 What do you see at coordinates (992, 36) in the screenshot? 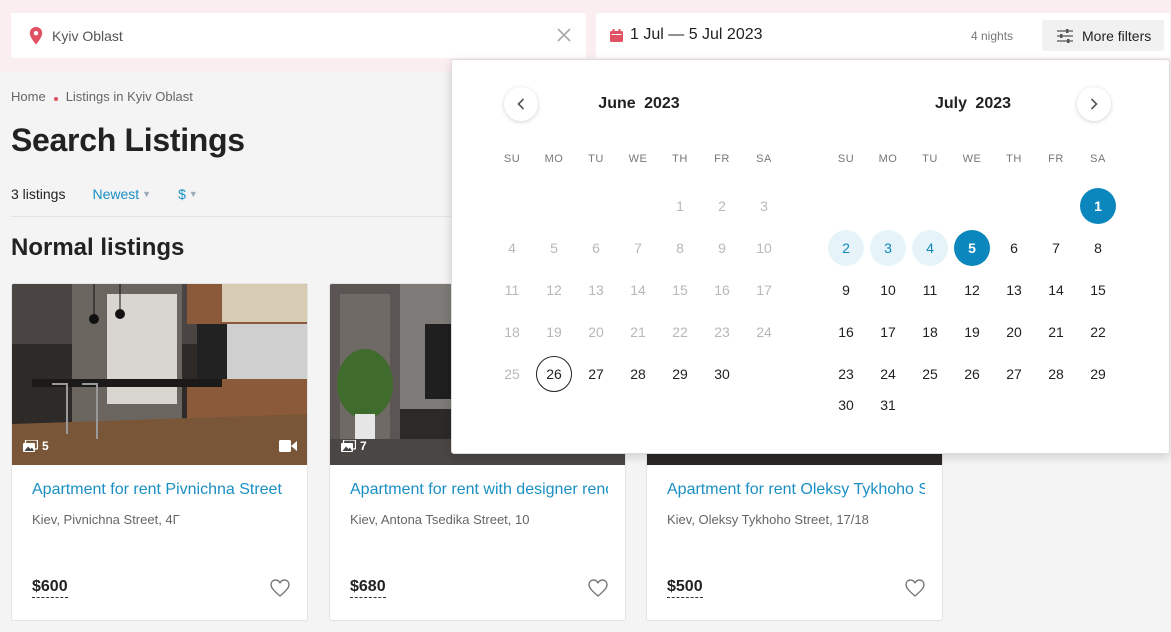
I see `nights-count: 4 nights` at bounding box center [992, 36].